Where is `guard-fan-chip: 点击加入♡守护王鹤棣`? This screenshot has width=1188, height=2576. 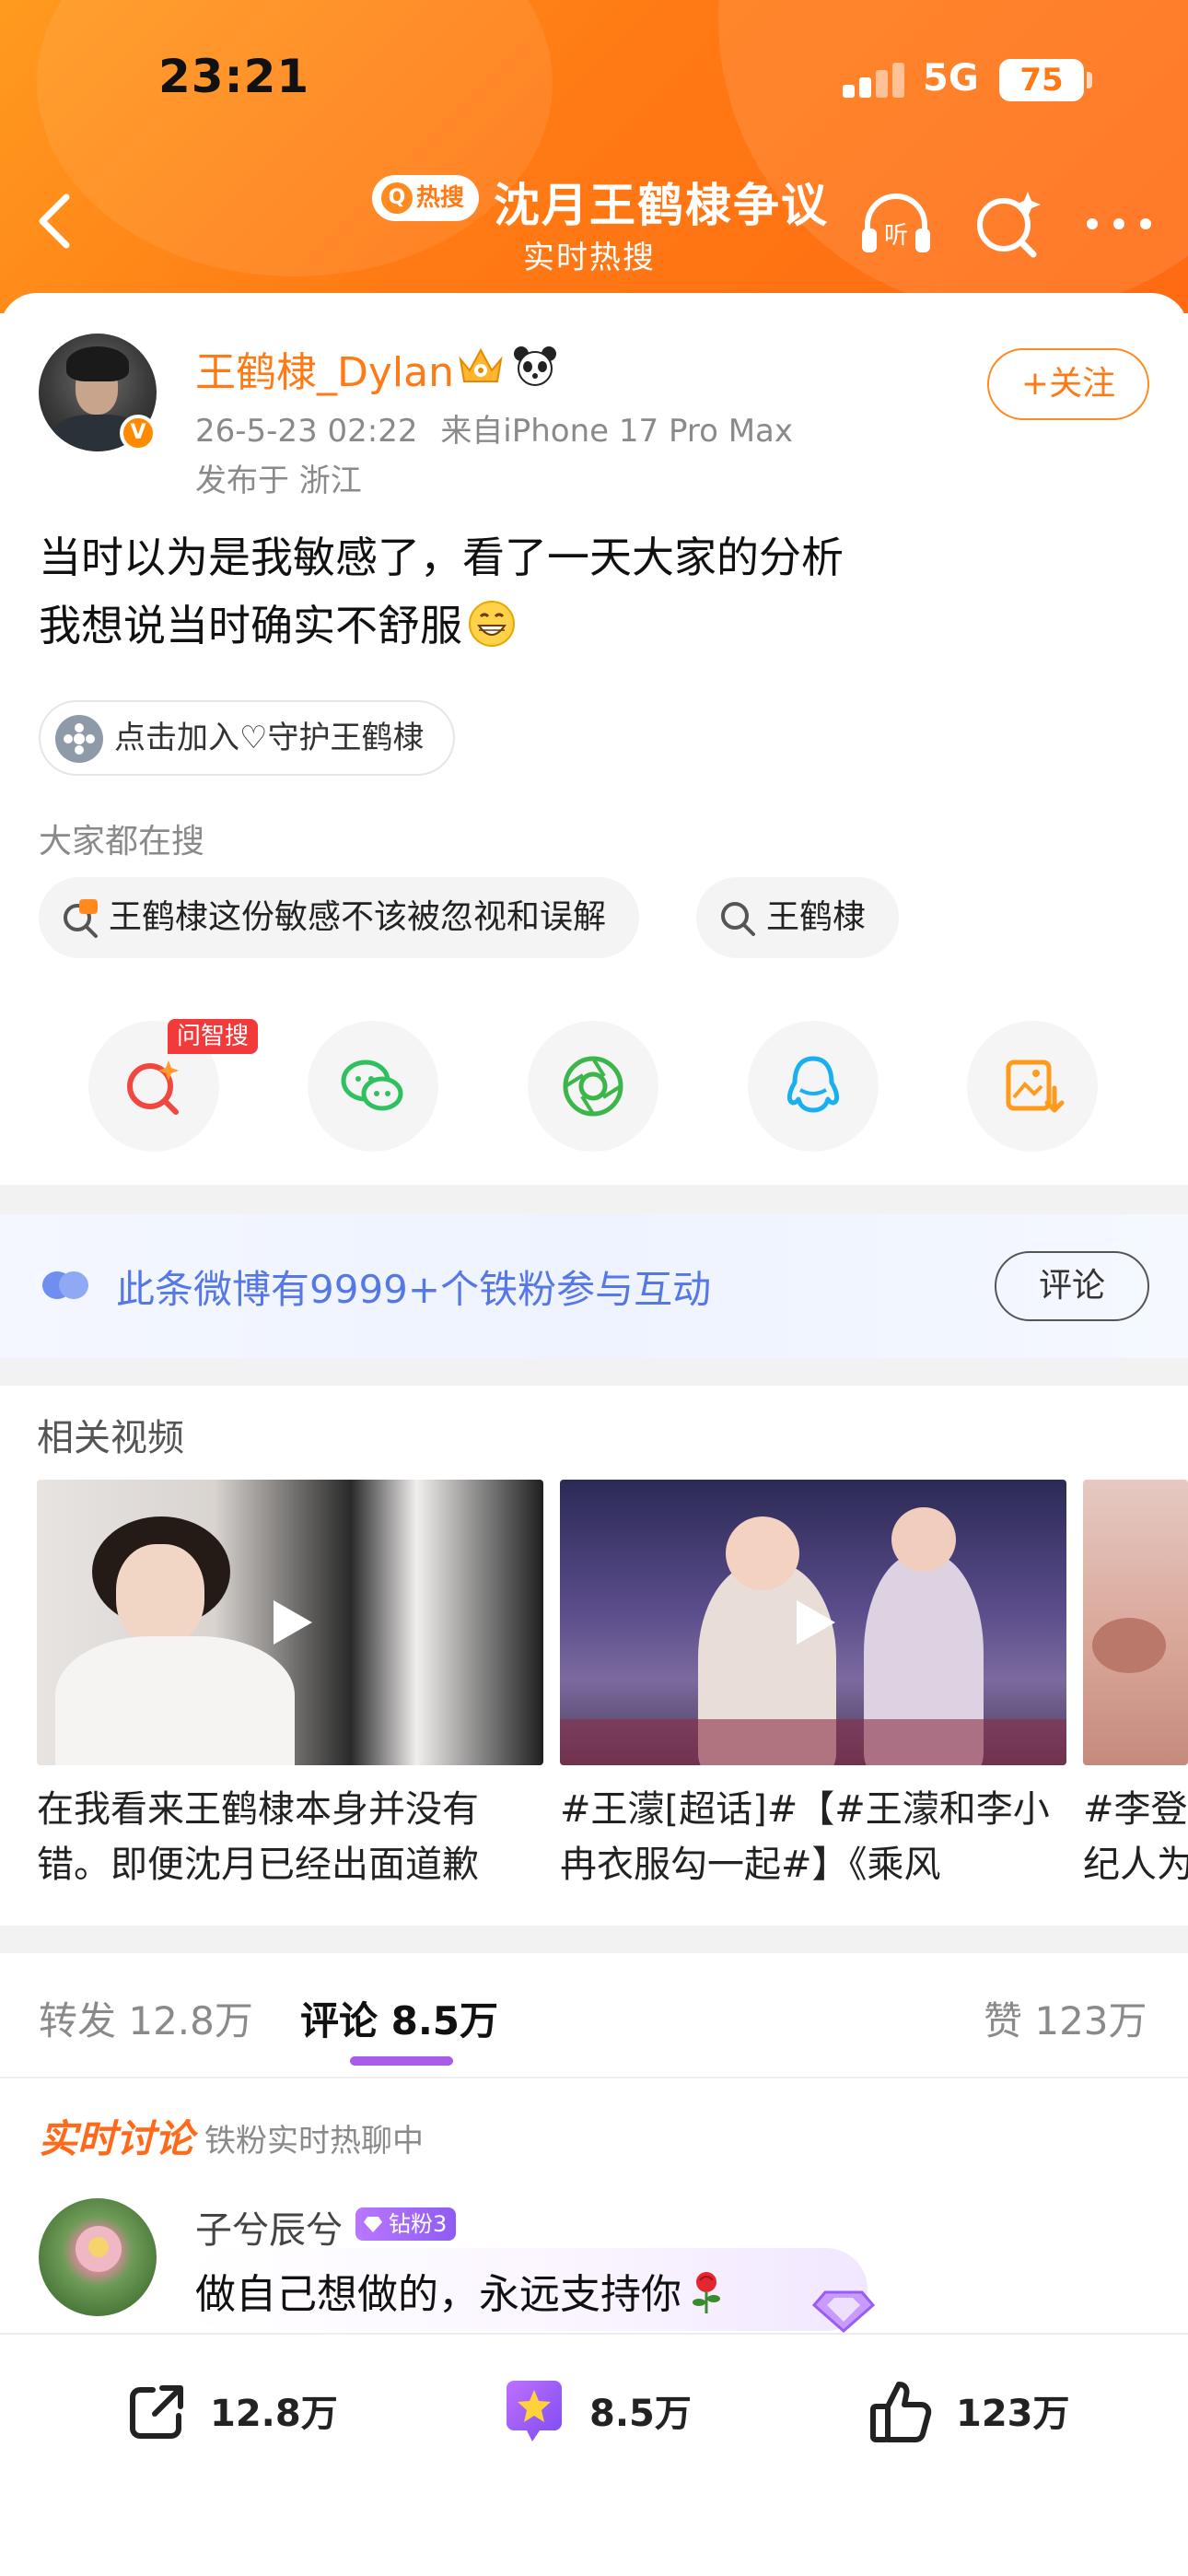
guard-fan-chip: 点击加入♡守护王鹤棣 is located at coordinates (247, 738).